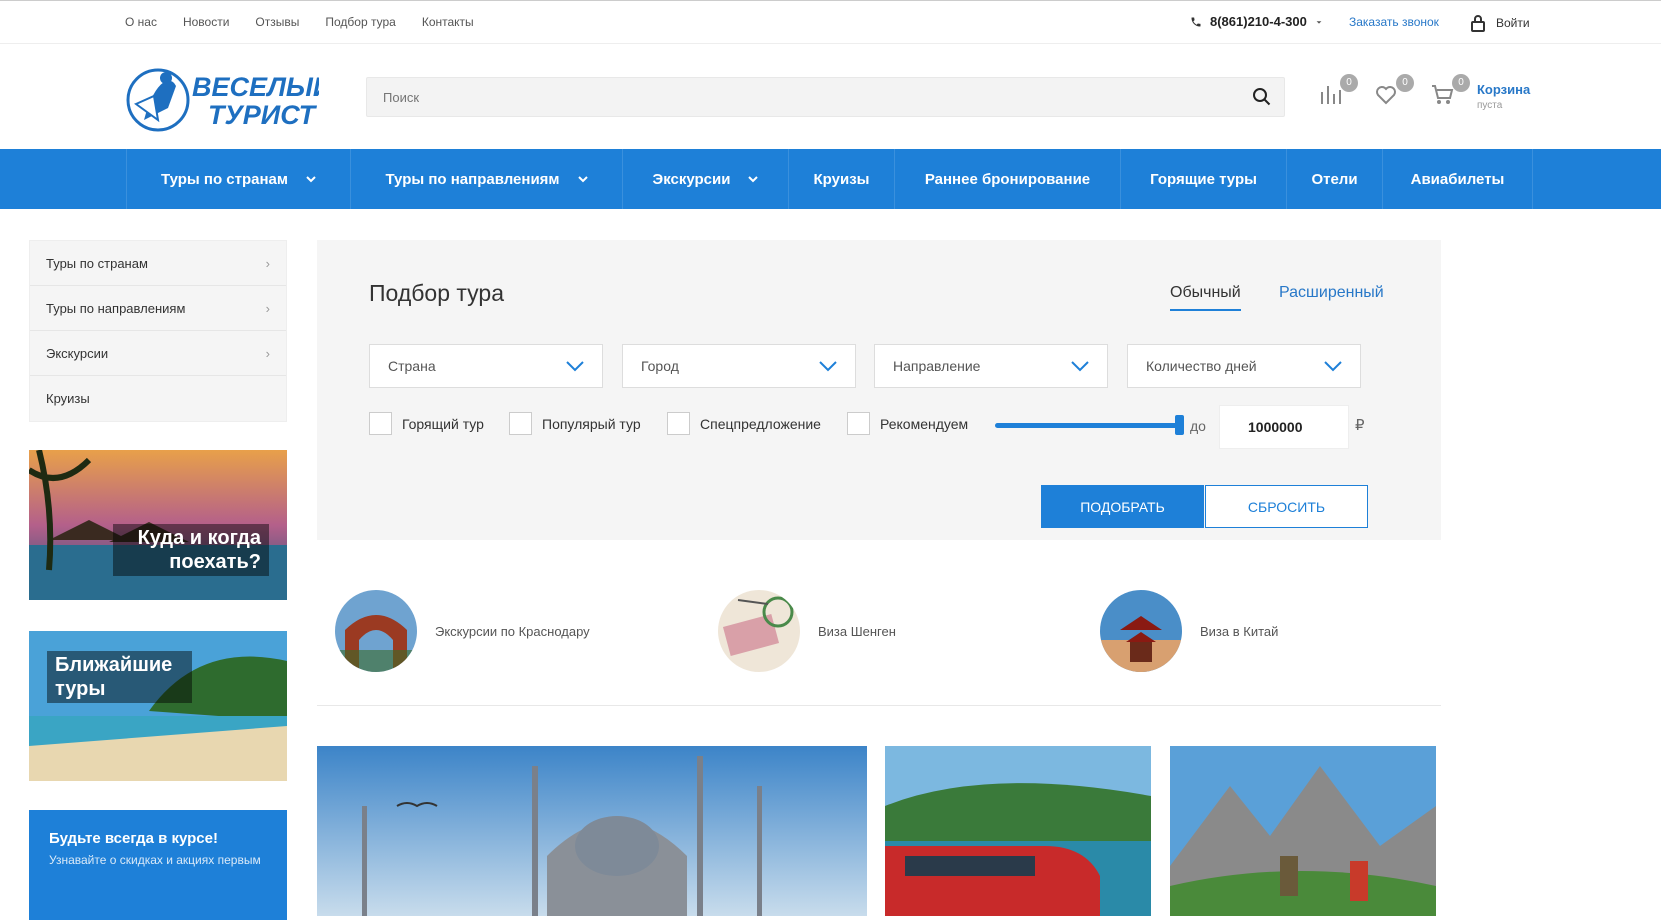 This screenshot has height=920, width=1661. I want to click on price-to-label: до, so click(1198, 426).